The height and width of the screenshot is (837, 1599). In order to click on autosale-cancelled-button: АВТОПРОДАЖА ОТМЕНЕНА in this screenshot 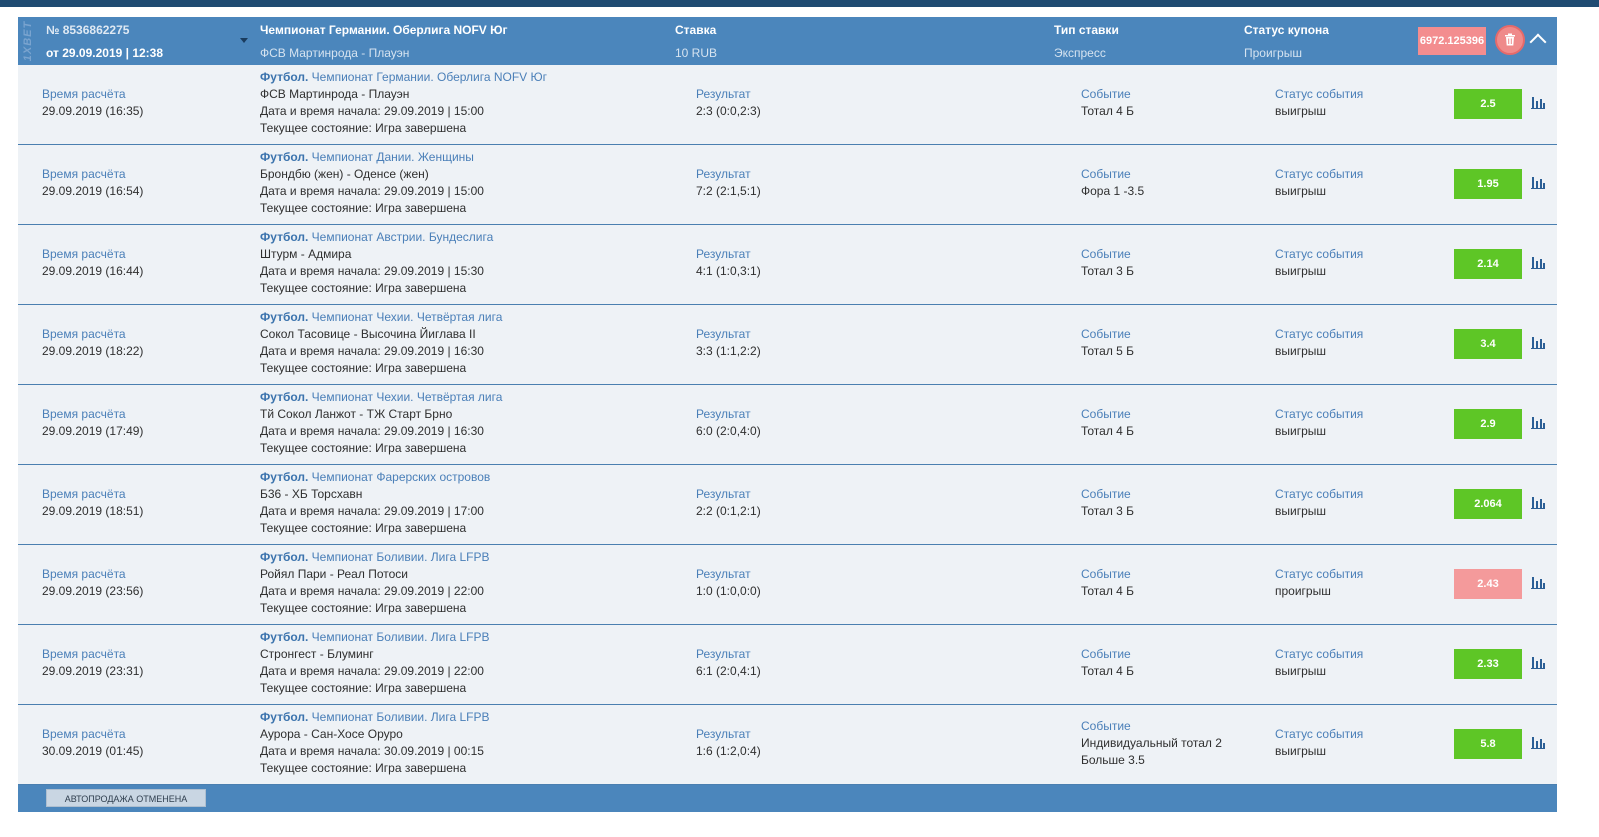, I will do `click(126, 798)`.